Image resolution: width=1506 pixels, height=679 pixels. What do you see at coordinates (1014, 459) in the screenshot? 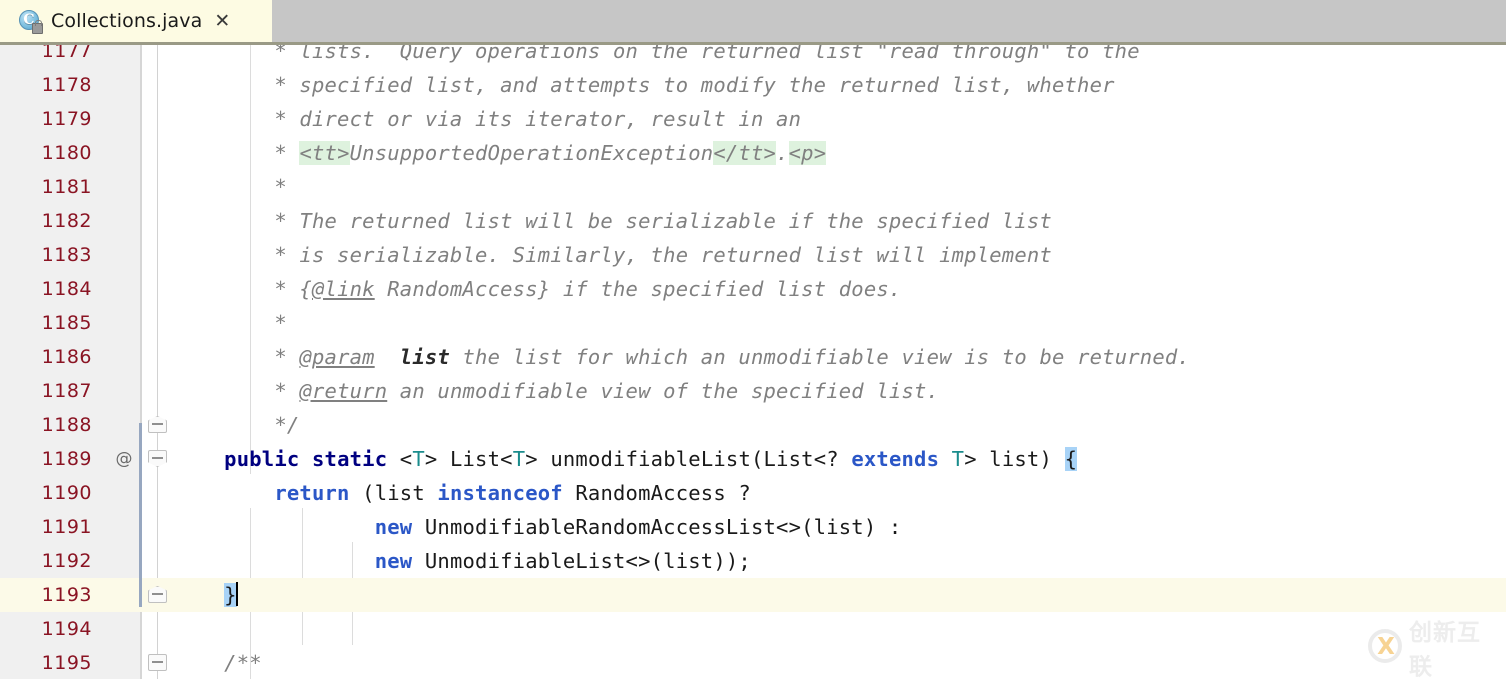
I see `token-plain: > list)` at bounding box center [1014, 459].